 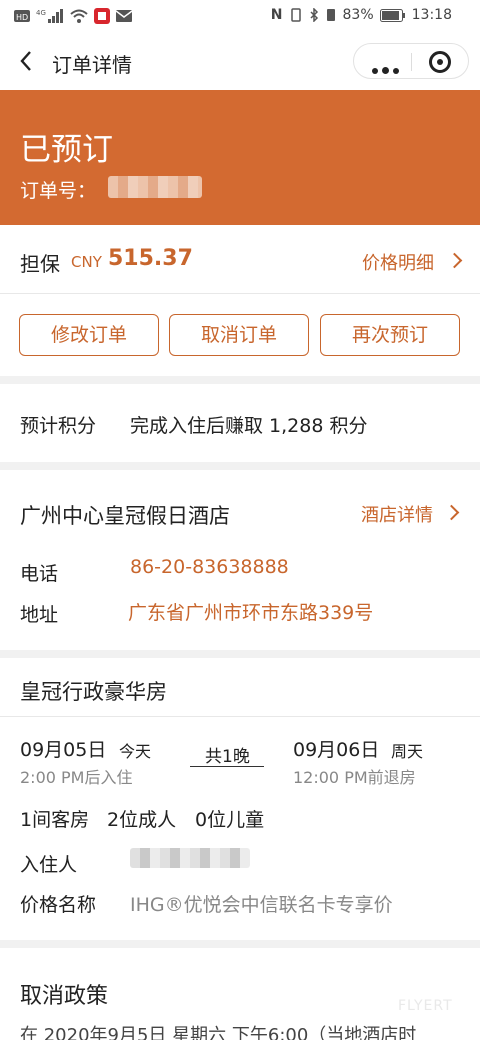 I want to click on guarantee-label: 担保, so click(x=40, y=264).